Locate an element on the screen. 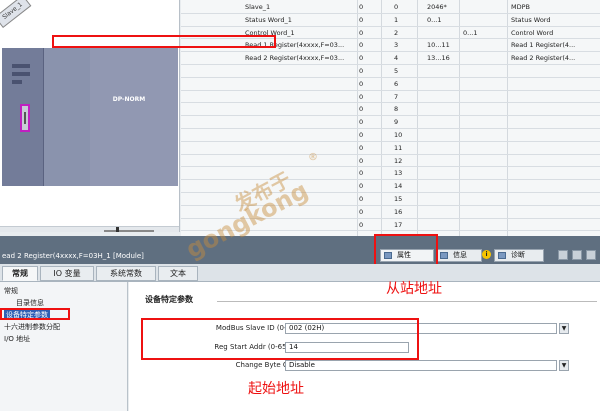  tab-diagnostics: 诊断 is located at coordinates (519, 255).